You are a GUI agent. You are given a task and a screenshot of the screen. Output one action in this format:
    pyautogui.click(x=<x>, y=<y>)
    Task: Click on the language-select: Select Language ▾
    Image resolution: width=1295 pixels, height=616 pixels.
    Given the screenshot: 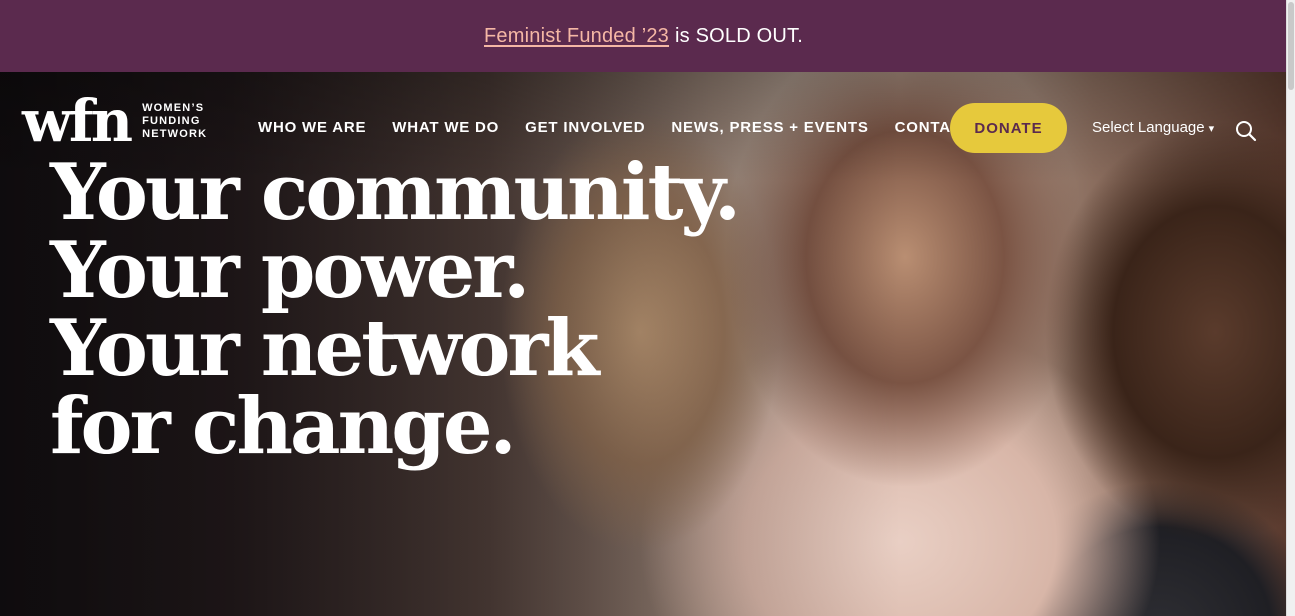 What is the action you would take?
    pyautogui.click(x=1153, y=127)
    